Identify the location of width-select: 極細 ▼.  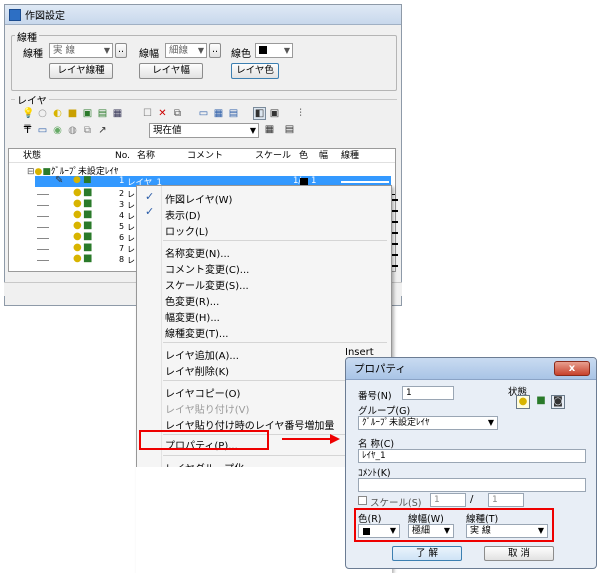
(431, 531).